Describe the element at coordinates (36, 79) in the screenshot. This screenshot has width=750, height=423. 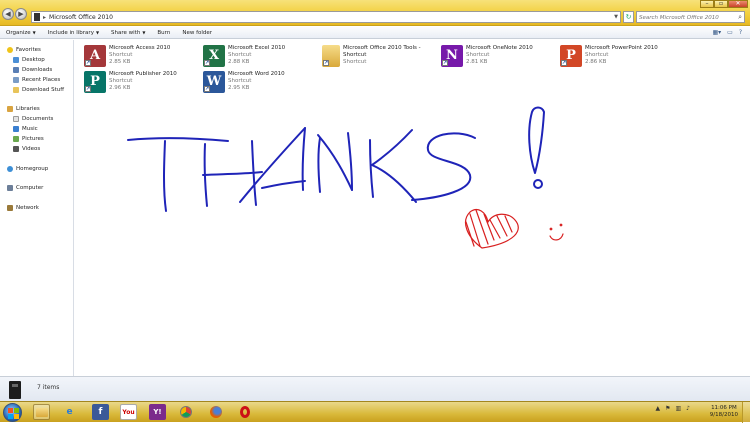
I see `sidebar-item-recent-places: Recent Places` at that location.